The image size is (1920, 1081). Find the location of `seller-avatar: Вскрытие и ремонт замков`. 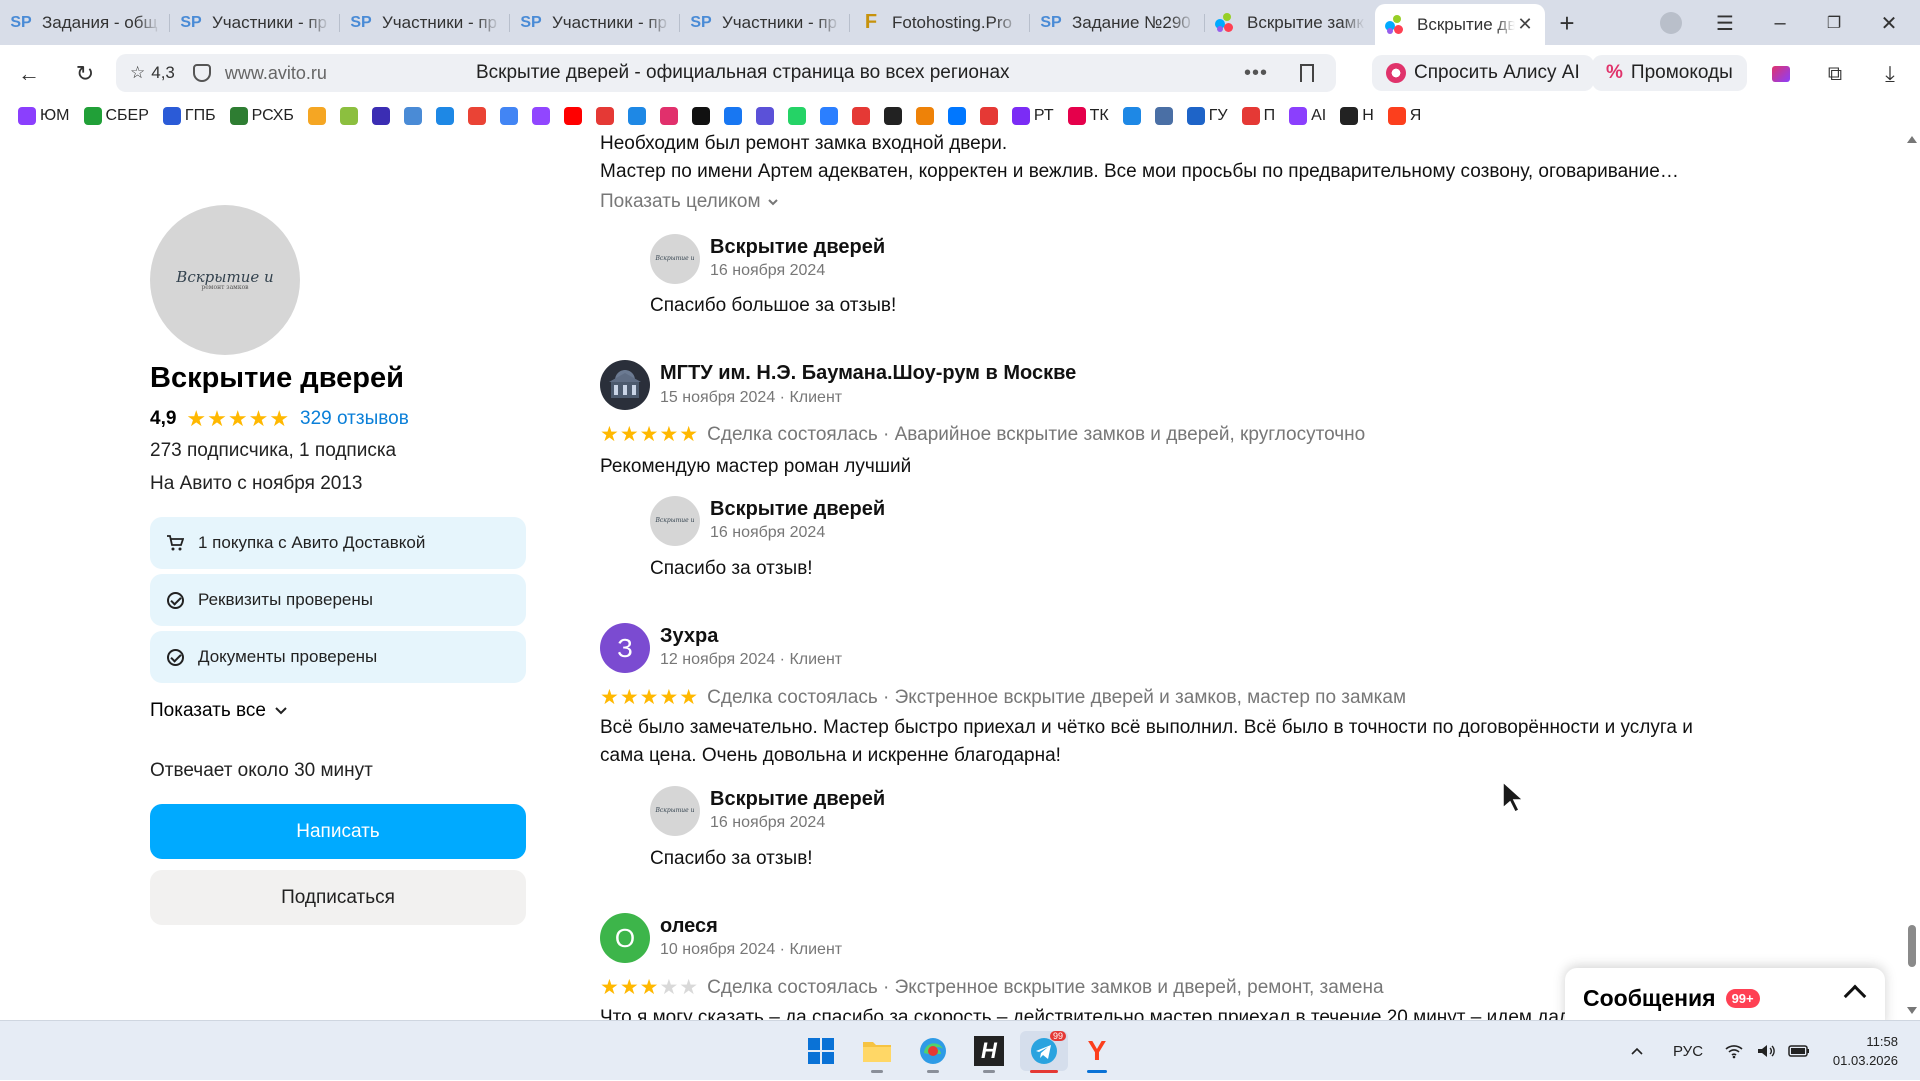

seller-avatar: Вскрытие и ремонт замков is located at coordinates (225, 280).